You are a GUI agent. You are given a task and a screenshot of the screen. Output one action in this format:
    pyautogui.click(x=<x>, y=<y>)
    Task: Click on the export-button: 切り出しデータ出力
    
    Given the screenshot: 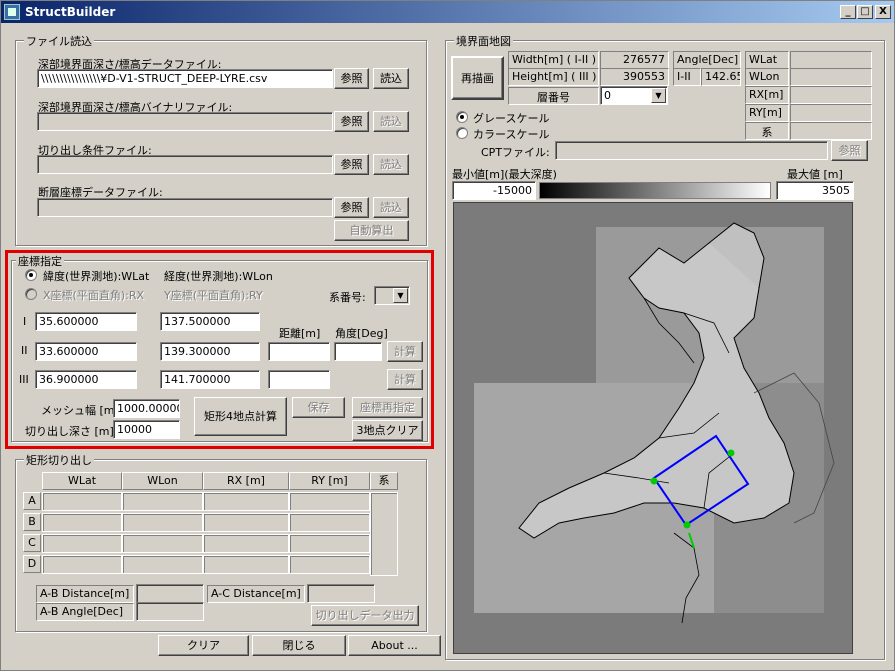 What is the action you would take?
    pyautogui.click(x=365, y=615)
    